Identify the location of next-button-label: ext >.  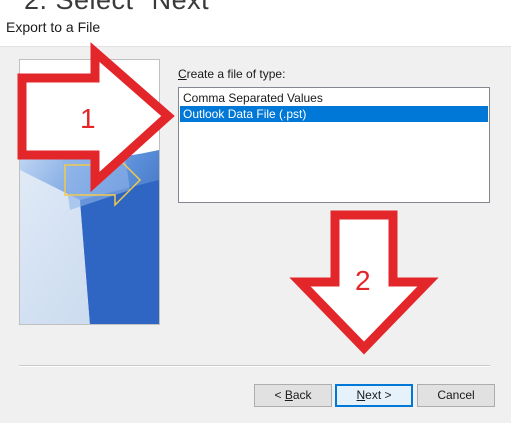
(378, 395).